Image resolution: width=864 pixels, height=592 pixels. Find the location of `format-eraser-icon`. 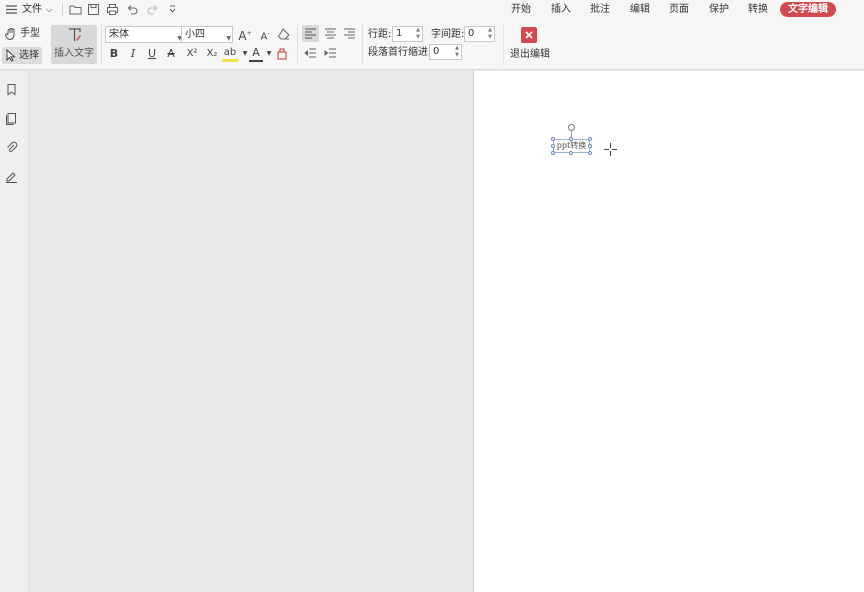

format-eraser-icon is located at coordinates (282, 54).